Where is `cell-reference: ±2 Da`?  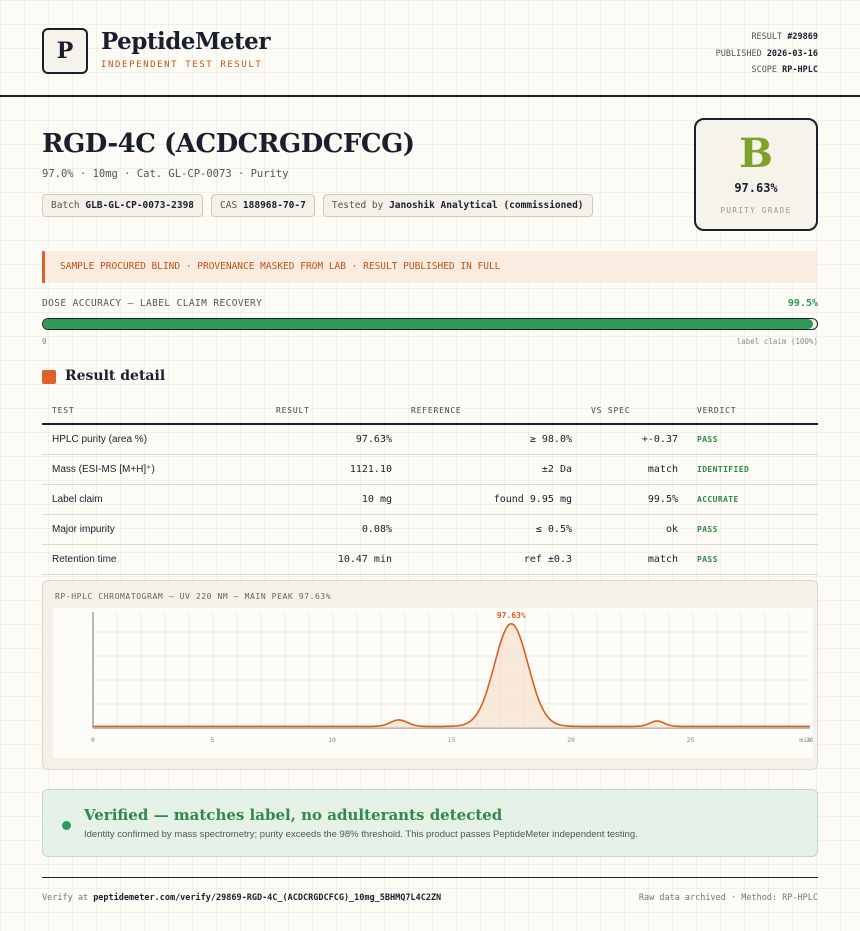 cell-reference: ±2 Da is located at coordinates (556, 469).